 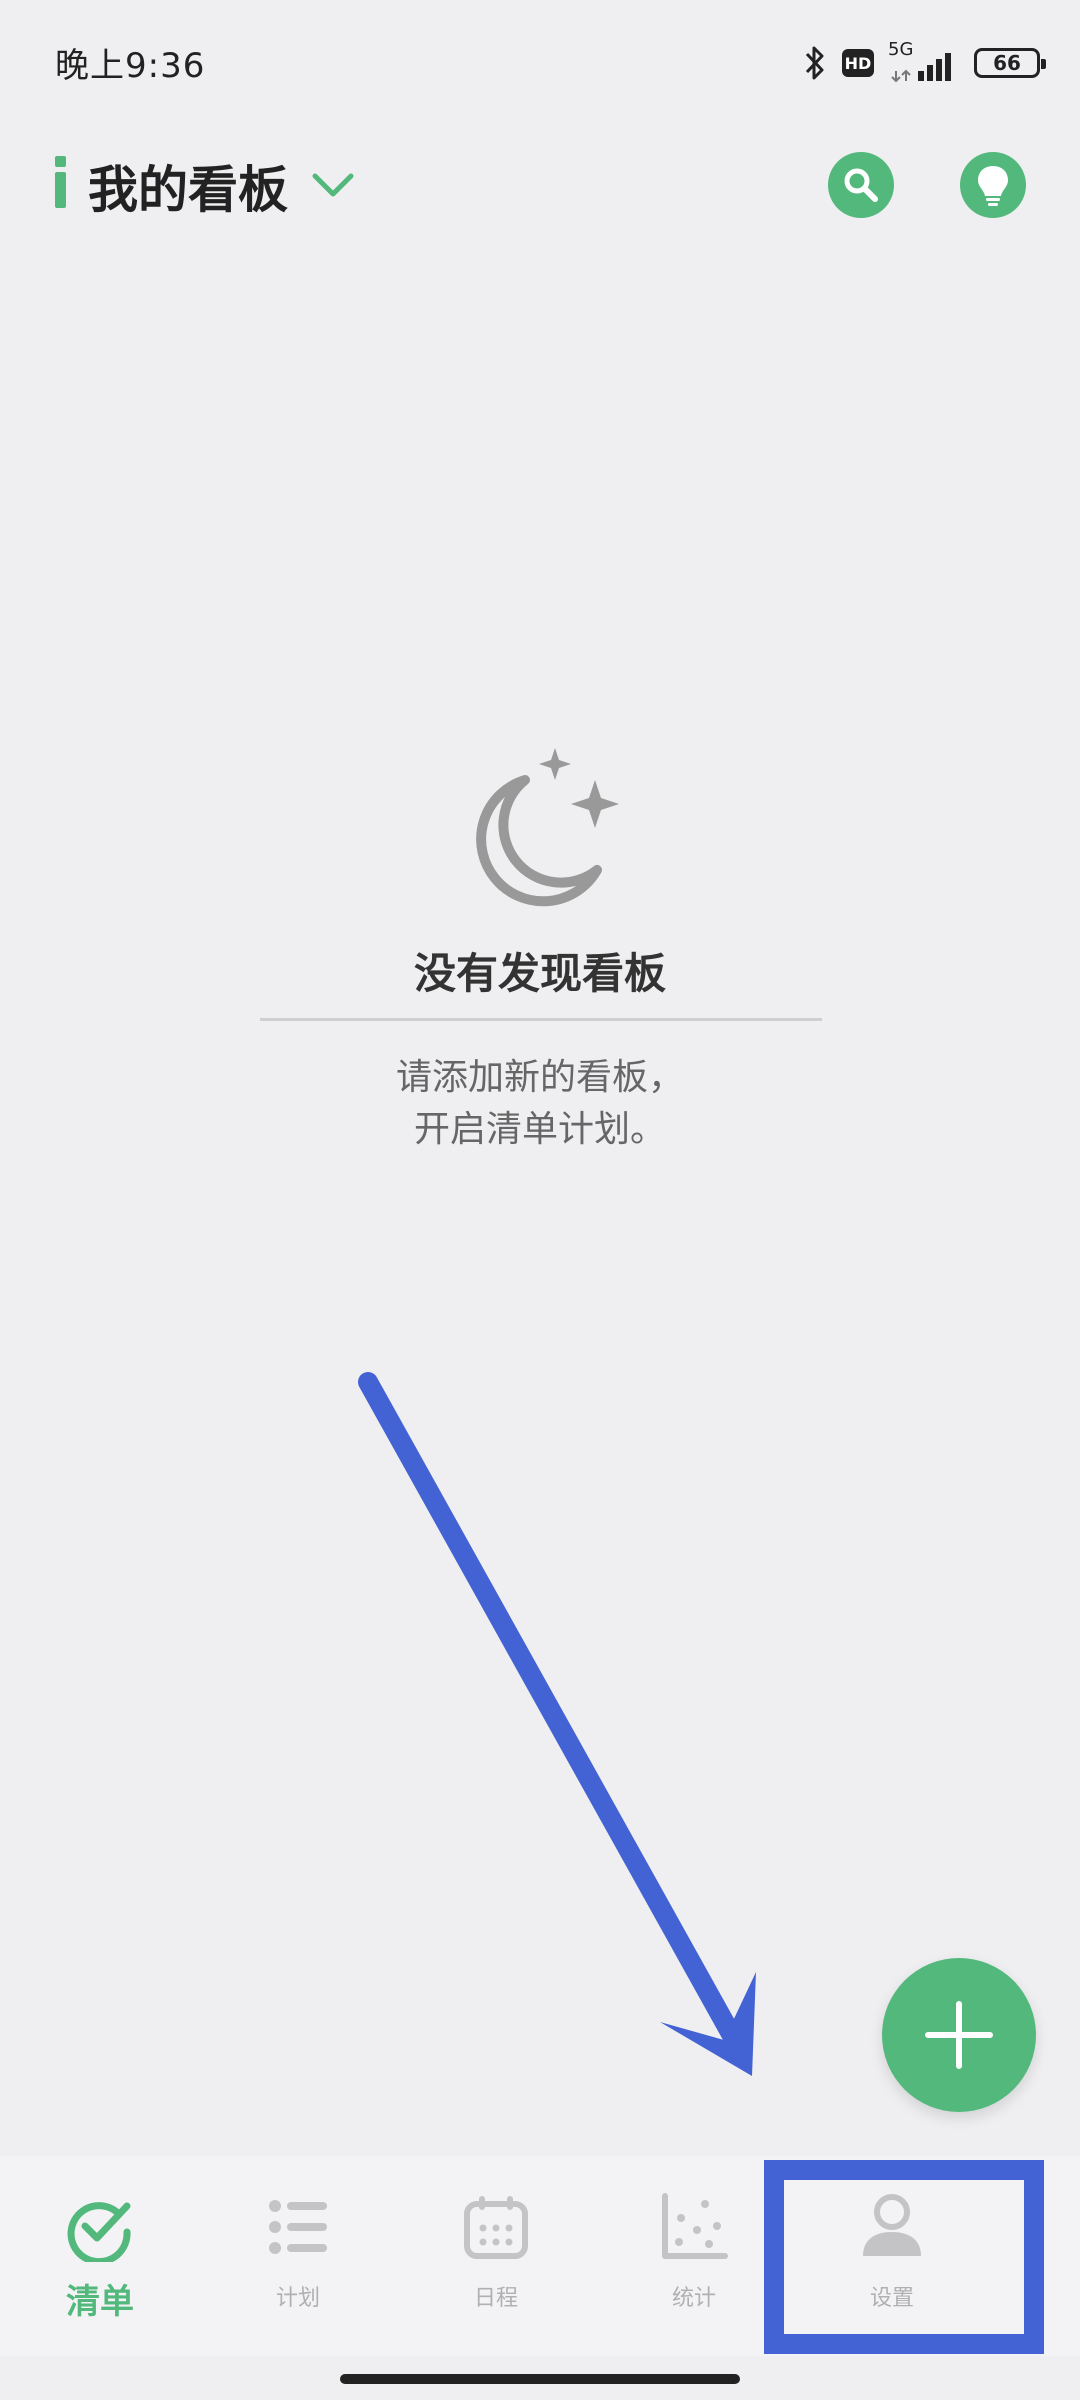 What do you see at coordinates (298, 2227) in the screenshot?
I see `list-icon` at bounding box center [298, 2227].